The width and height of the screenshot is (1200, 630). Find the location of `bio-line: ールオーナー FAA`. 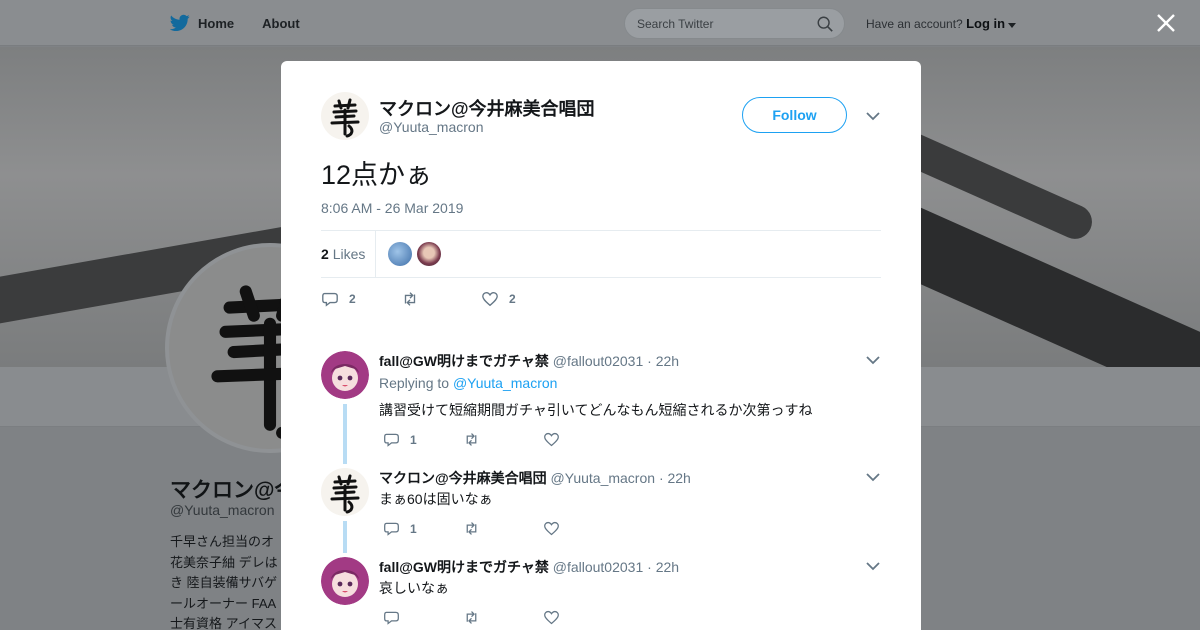

bio-line: ールオーナー FAA is located at coordinates (223, 603).